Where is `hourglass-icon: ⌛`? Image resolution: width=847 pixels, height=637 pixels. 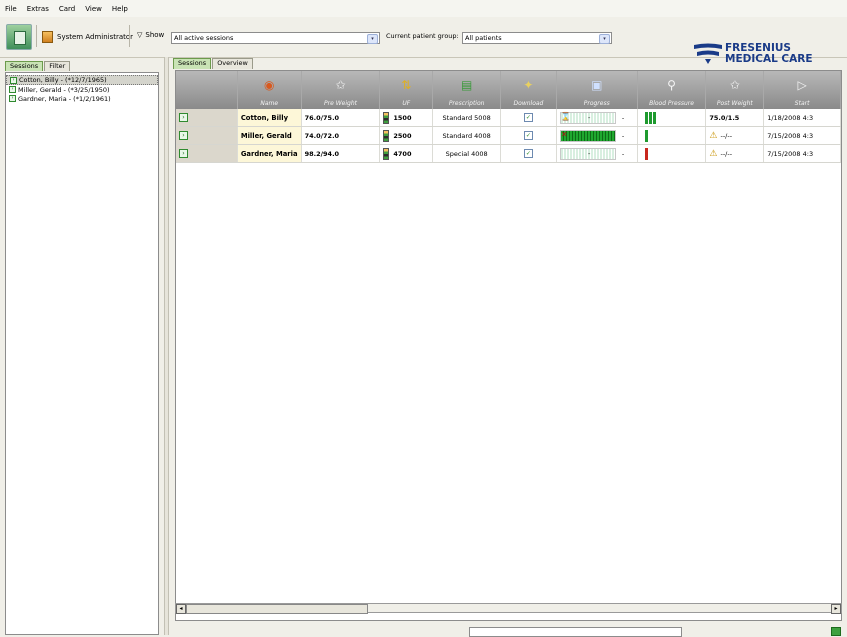
hourglass-icon: ⌛ is located at coordinates (565, 116).